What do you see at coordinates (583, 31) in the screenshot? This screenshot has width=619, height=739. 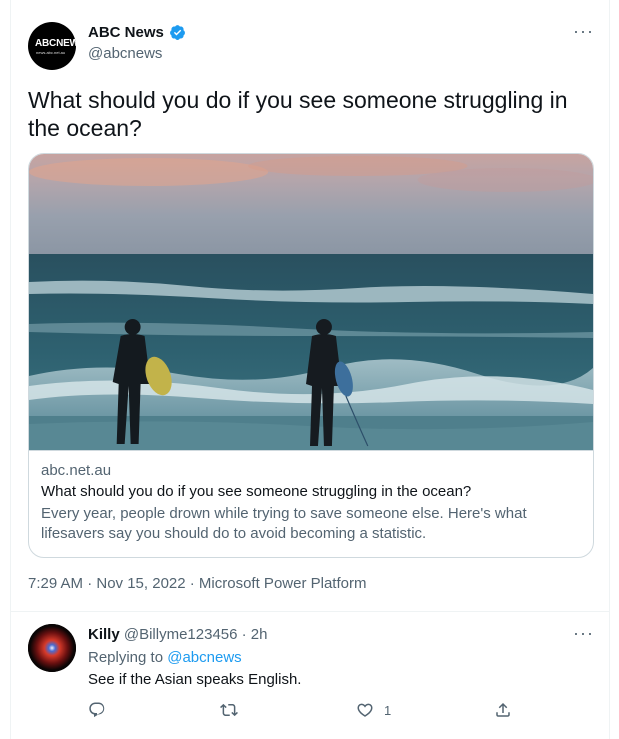 I see `more-horizontal-icon: ···` at bounding box center [583, 31].